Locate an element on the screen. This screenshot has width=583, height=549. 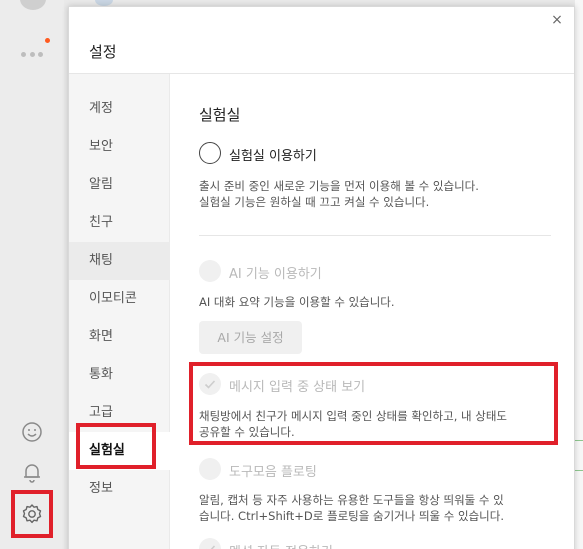
sidebar-item-account: 계정 is located at coordinates (119, 109).